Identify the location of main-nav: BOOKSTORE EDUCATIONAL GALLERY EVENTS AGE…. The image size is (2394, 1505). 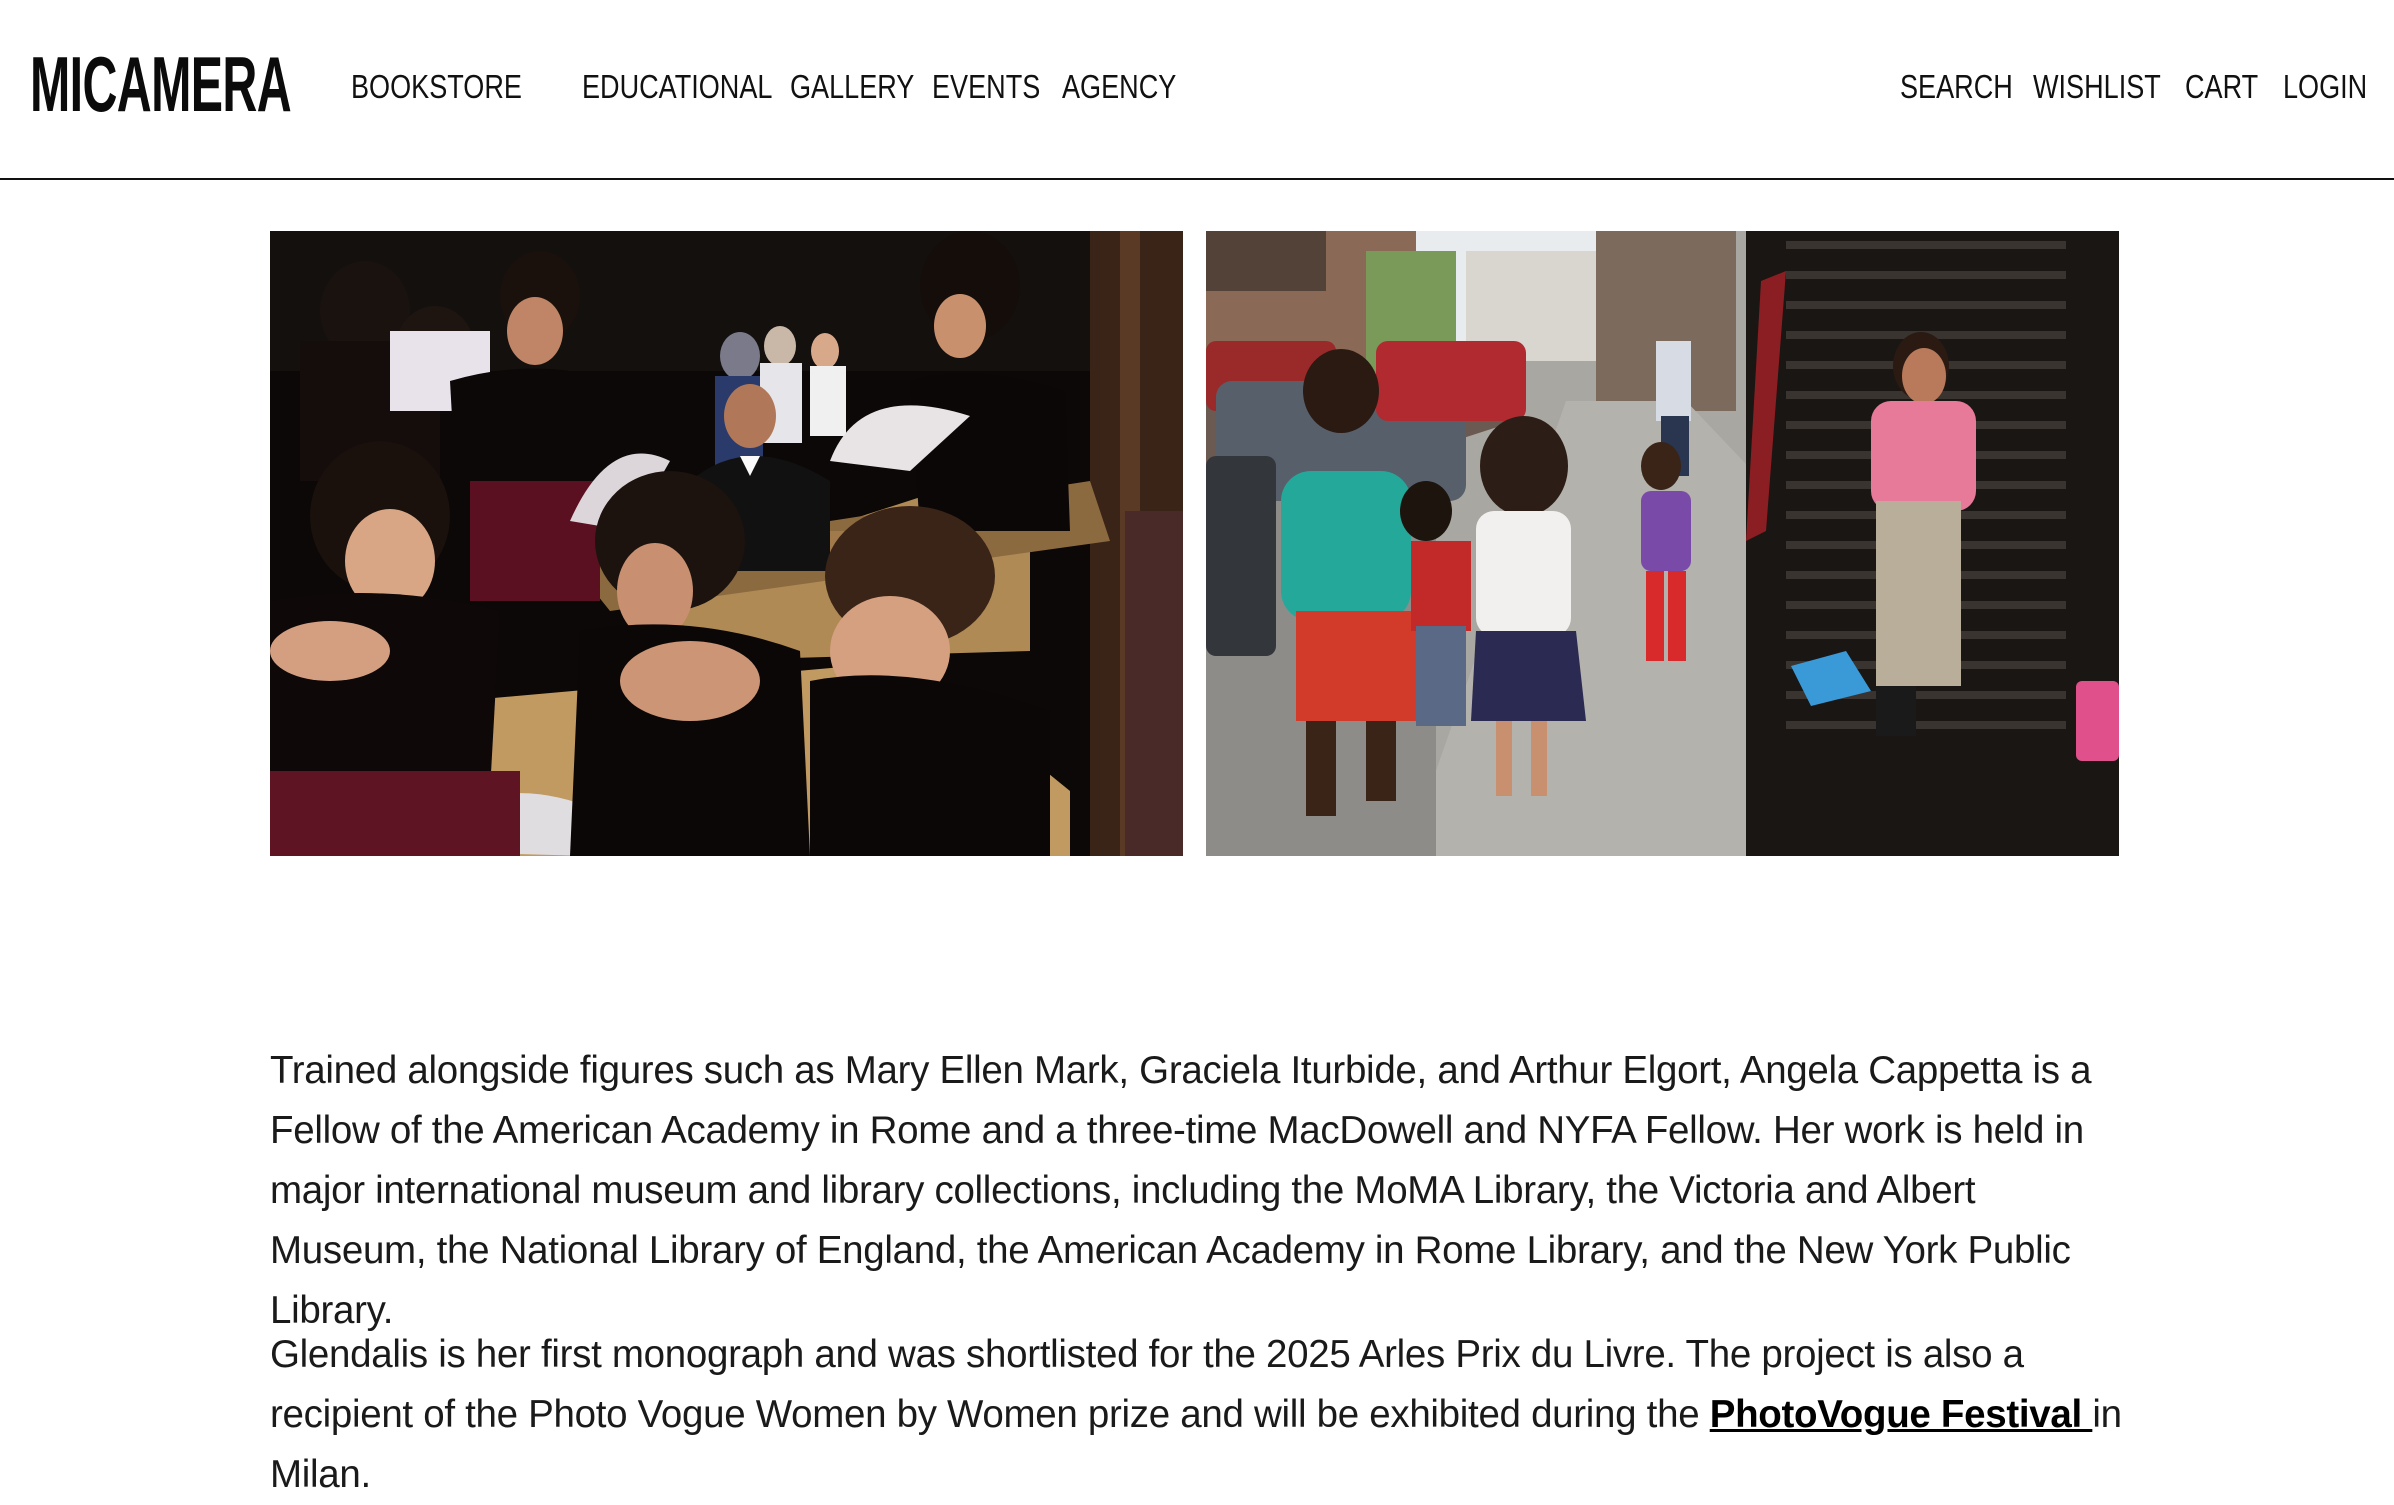
(763, 87).